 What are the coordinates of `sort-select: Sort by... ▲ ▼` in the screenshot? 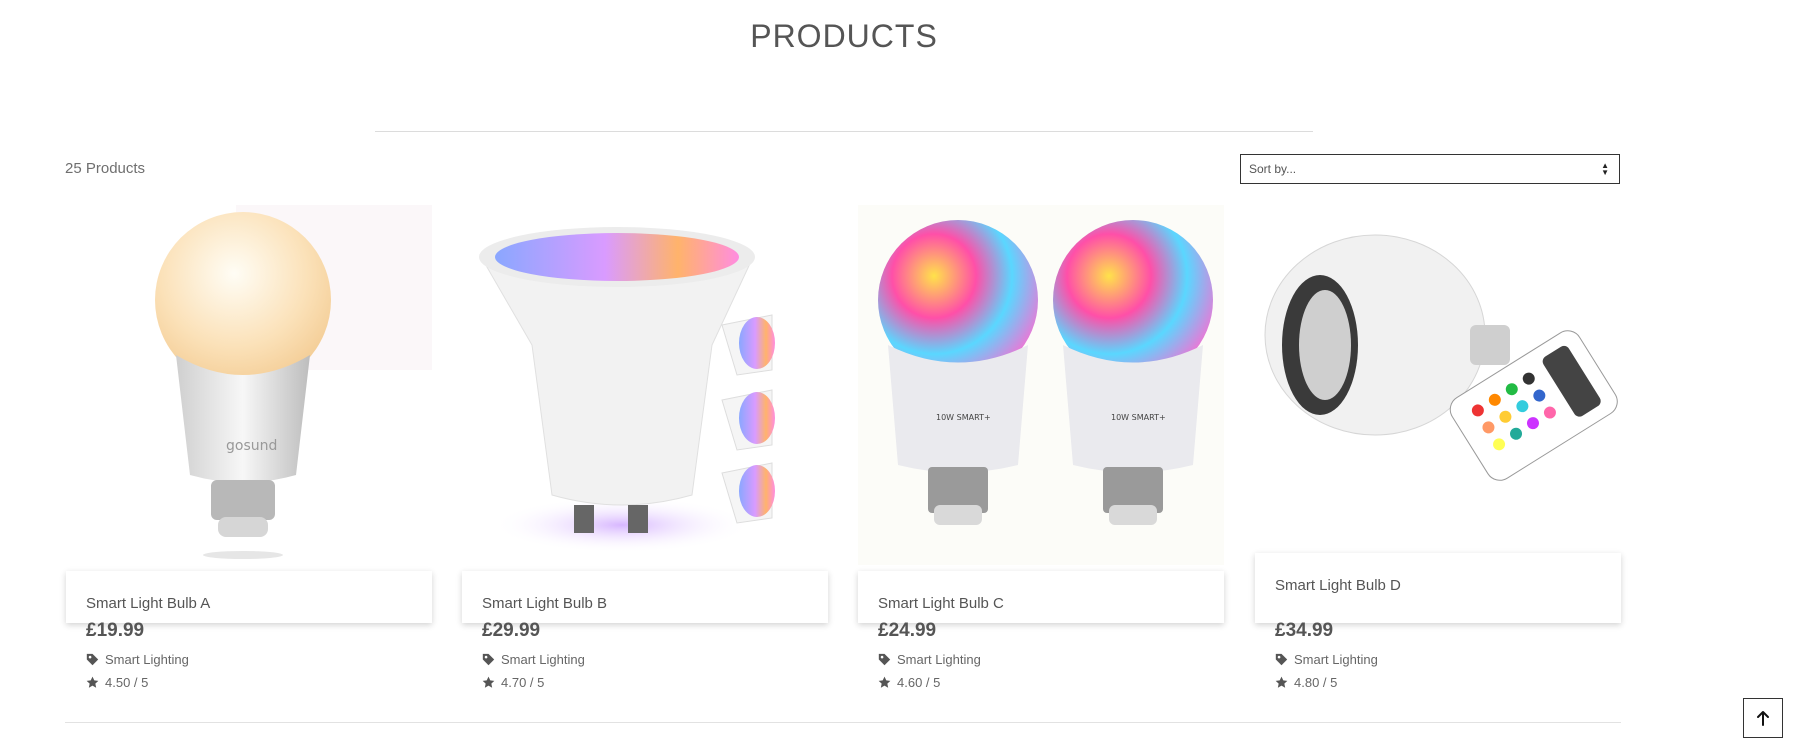 It's located at (1430, 169).